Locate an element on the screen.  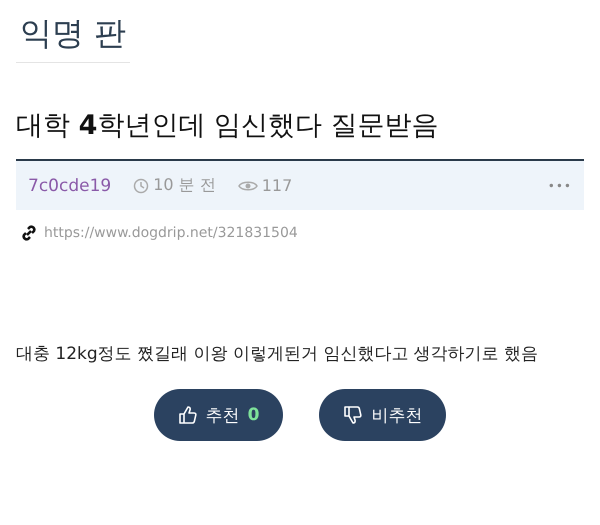
author-name: 7c0cde19 is located at coordinates (70, 186).